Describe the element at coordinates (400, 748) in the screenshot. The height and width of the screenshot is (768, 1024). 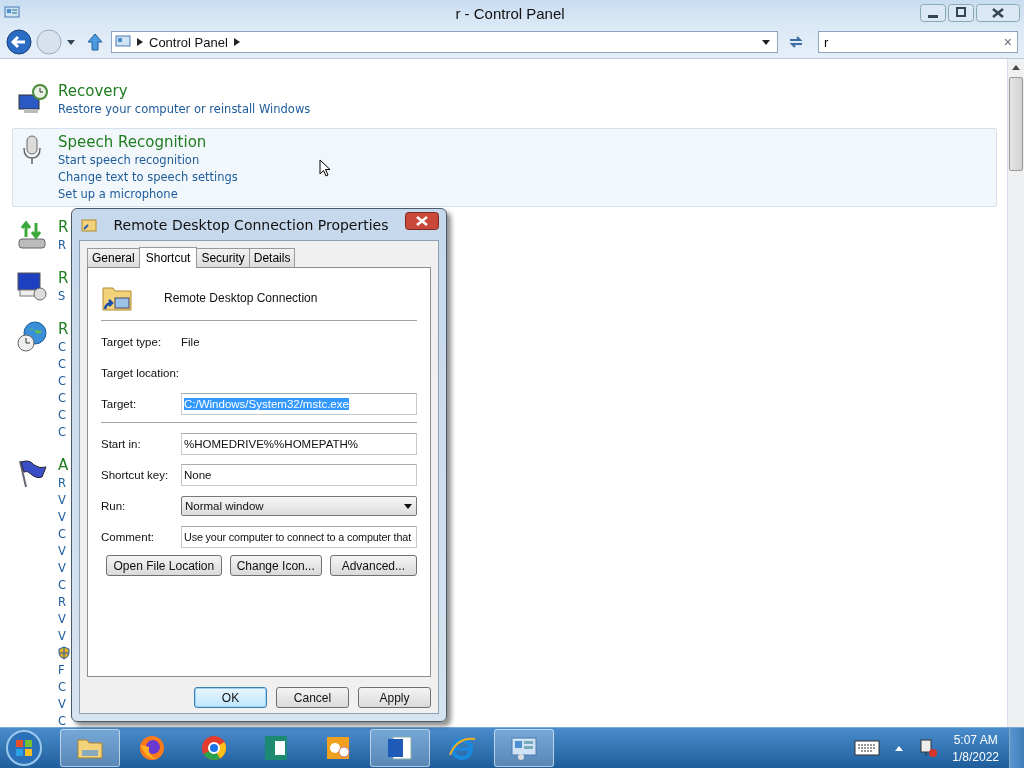
I see `word-document-icon` at that location.